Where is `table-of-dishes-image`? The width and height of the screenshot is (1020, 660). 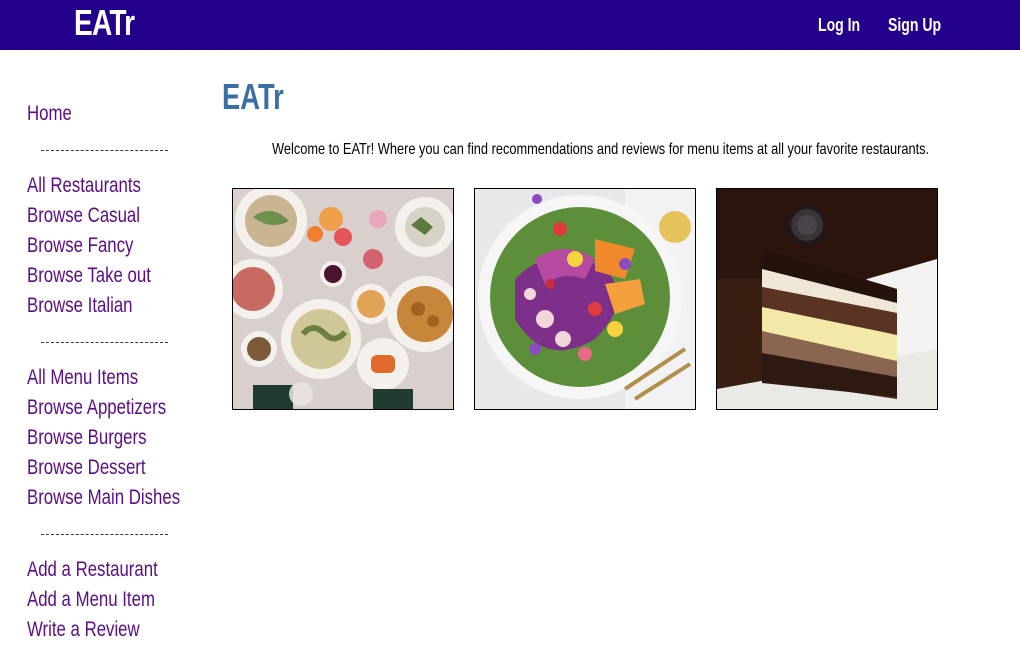
table-of-dishes-image is located at coordinates (343, 299).